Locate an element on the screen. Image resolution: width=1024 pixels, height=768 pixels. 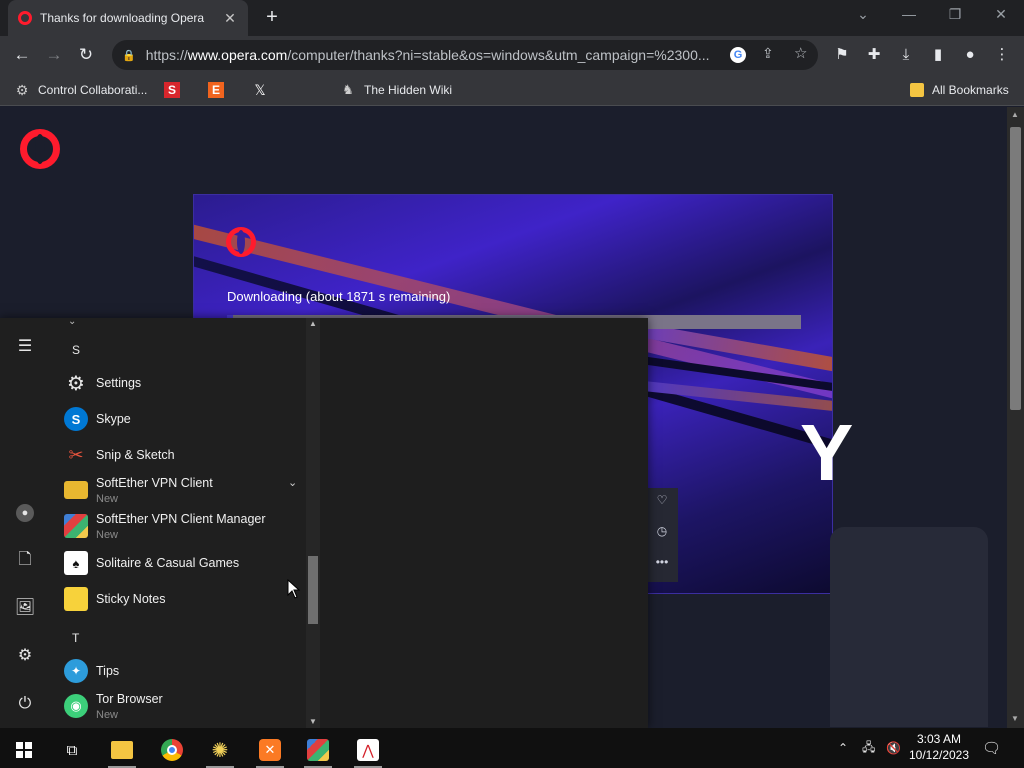
xampp-icon: ✕ is located at coordinates (270, 750).